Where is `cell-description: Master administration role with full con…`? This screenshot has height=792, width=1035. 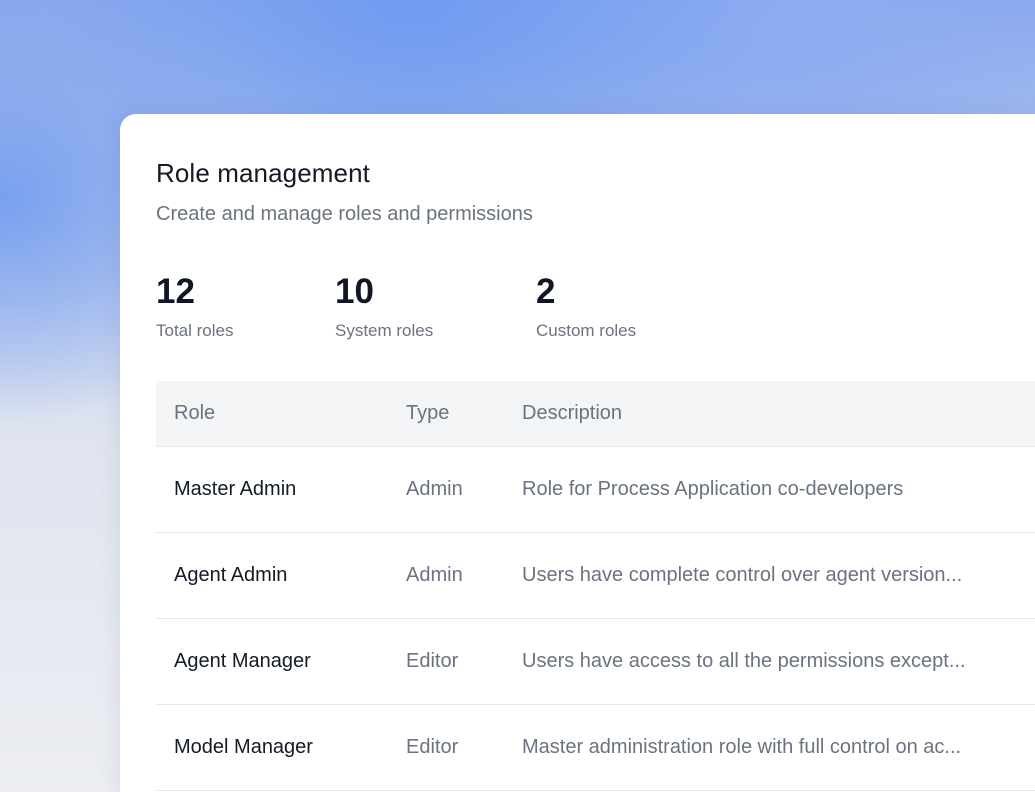 cell-description: Master administration role with full con… is located at coordinates (742, 747).